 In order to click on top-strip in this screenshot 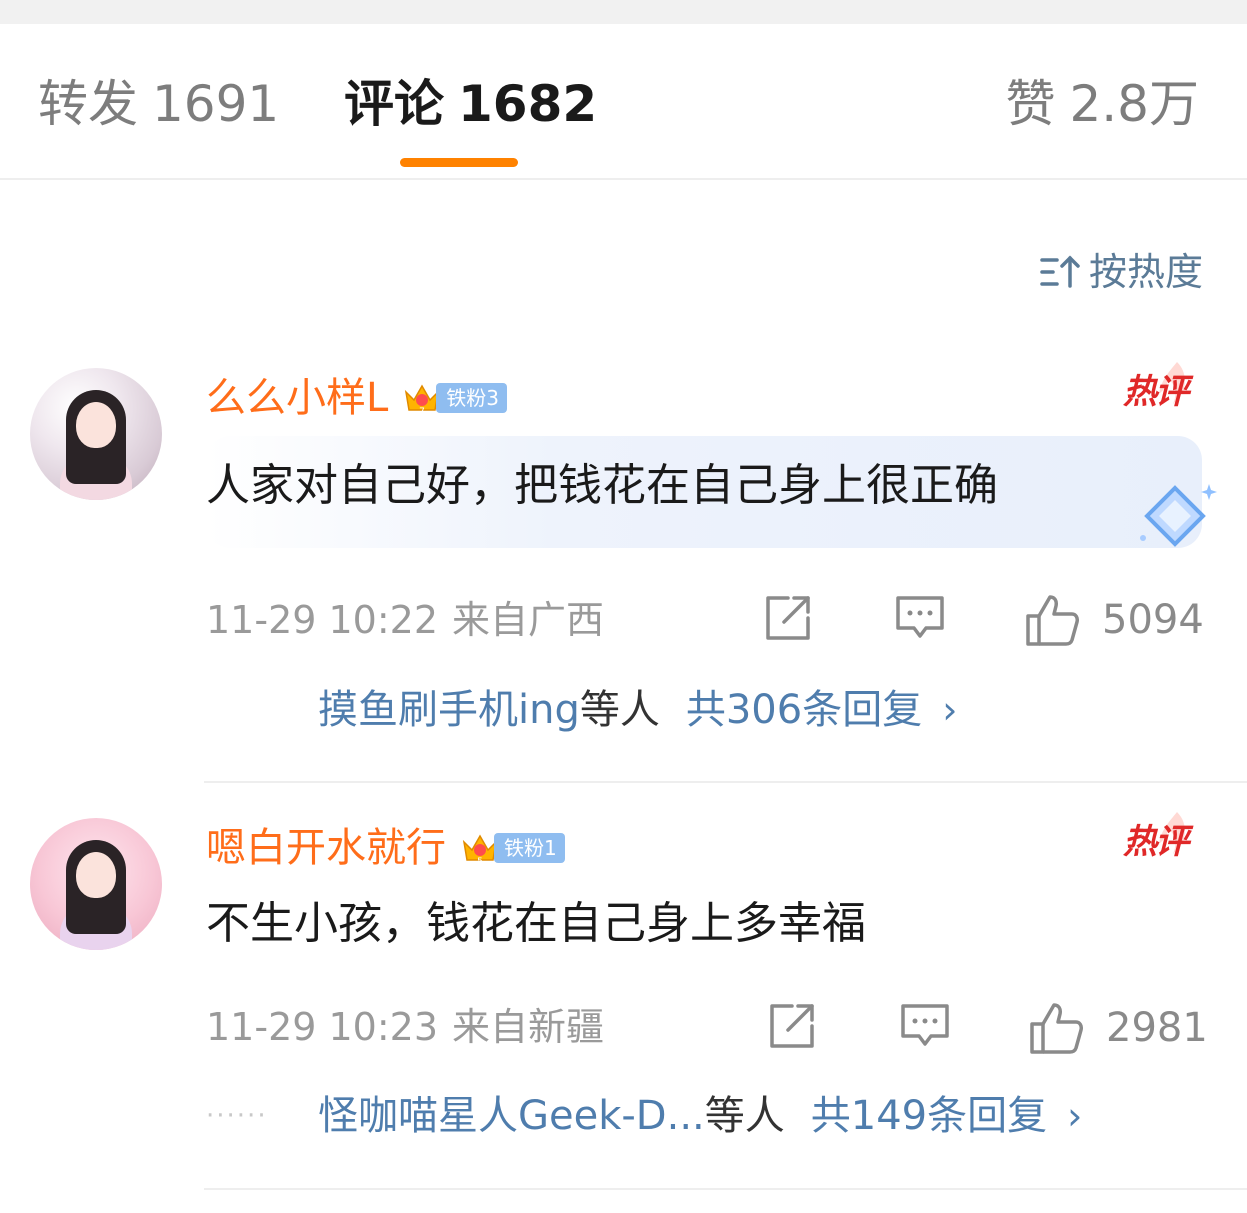, I will do `click(623, 12)`.